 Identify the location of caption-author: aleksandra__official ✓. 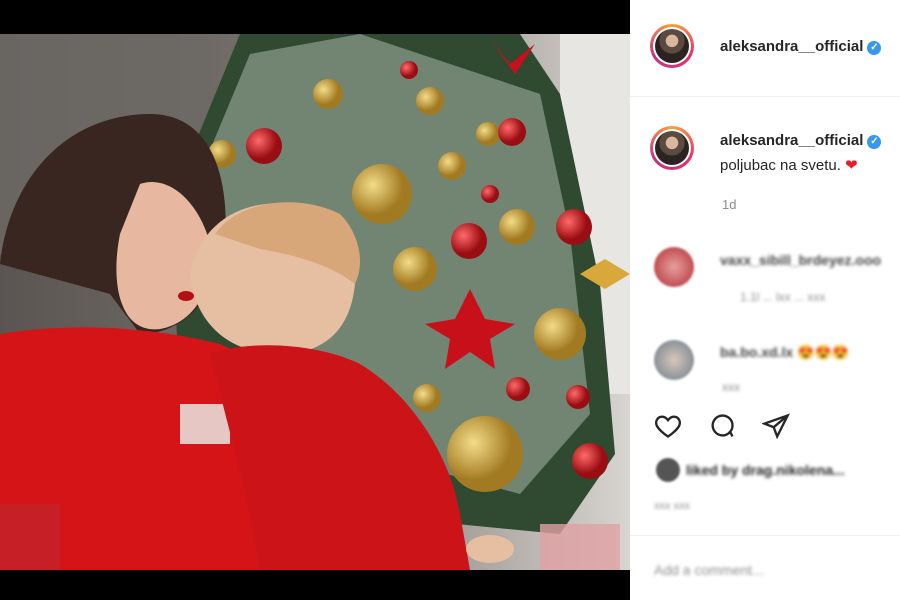
(801, 140).